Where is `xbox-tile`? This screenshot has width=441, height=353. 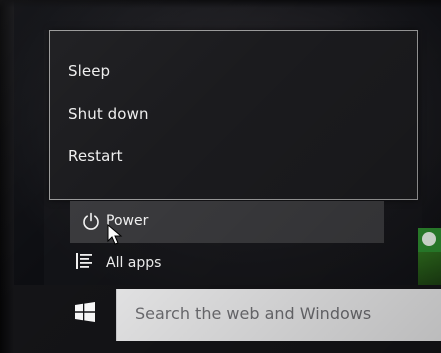
xbox-tile is located at coordinates (429, 240).